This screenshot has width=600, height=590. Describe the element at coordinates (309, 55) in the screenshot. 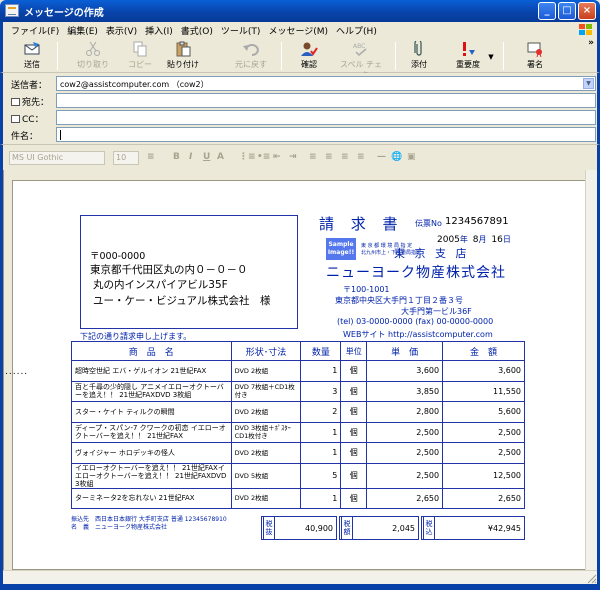

I see `check-names-button: 確認` at that location.